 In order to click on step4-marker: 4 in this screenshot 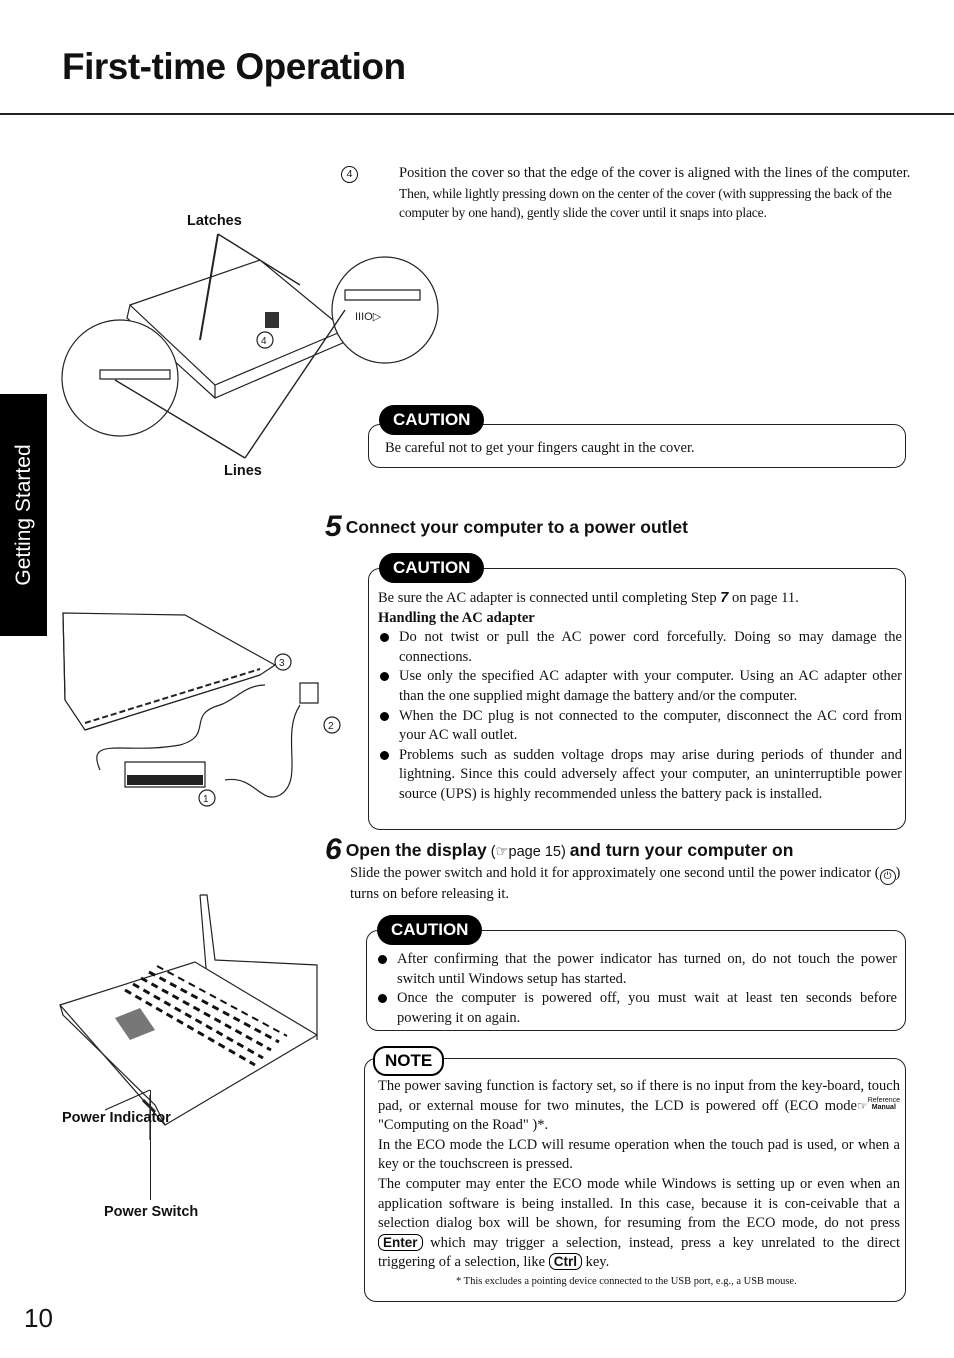, I will do `click(349, 174)`.